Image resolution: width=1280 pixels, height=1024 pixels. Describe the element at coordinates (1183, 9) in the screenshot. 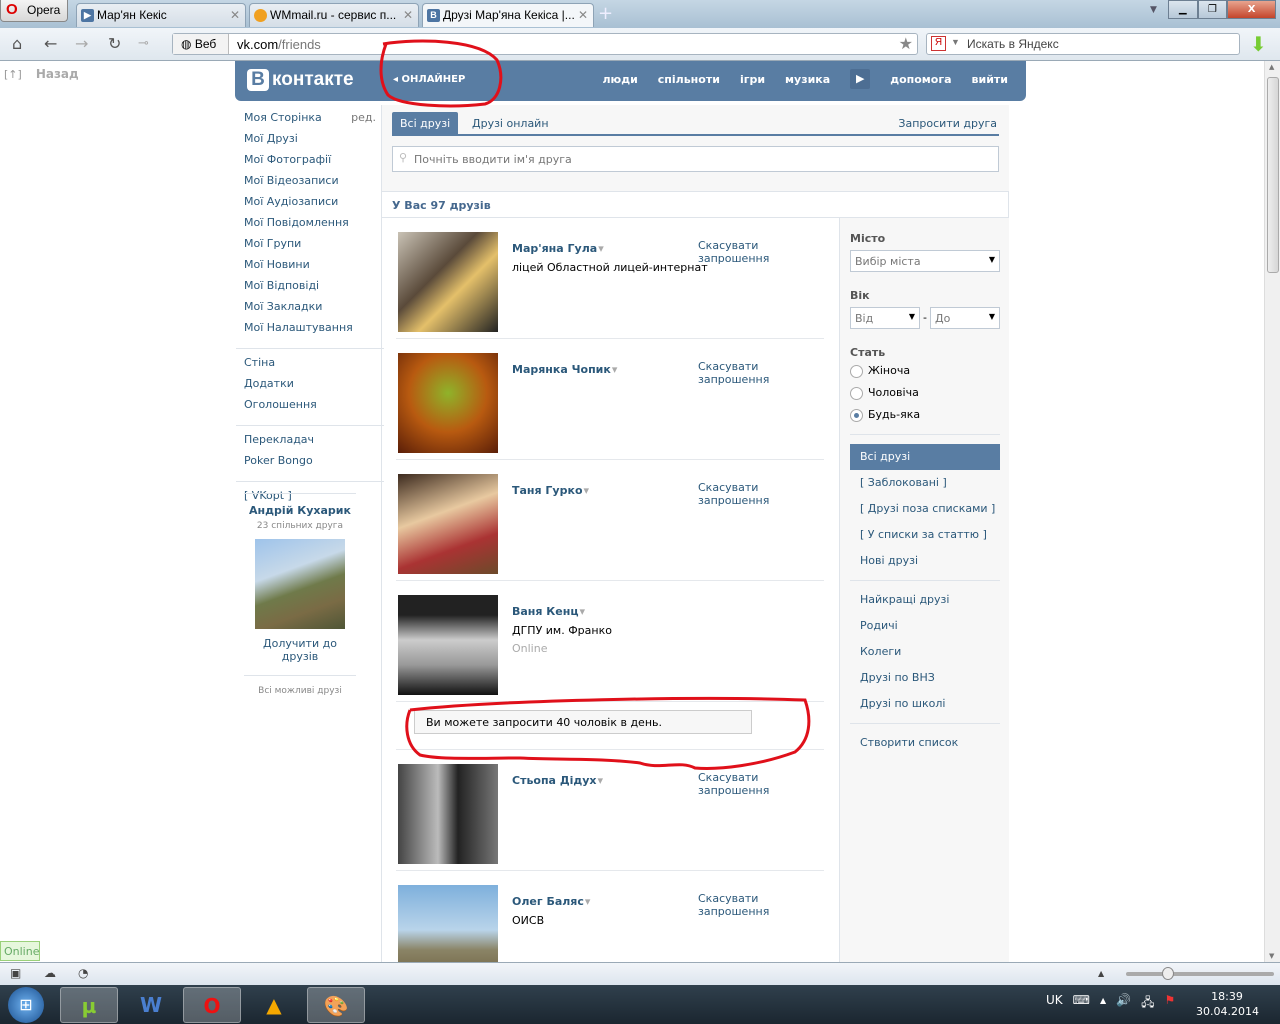

I see `minimize-icon: ▁` at that location.